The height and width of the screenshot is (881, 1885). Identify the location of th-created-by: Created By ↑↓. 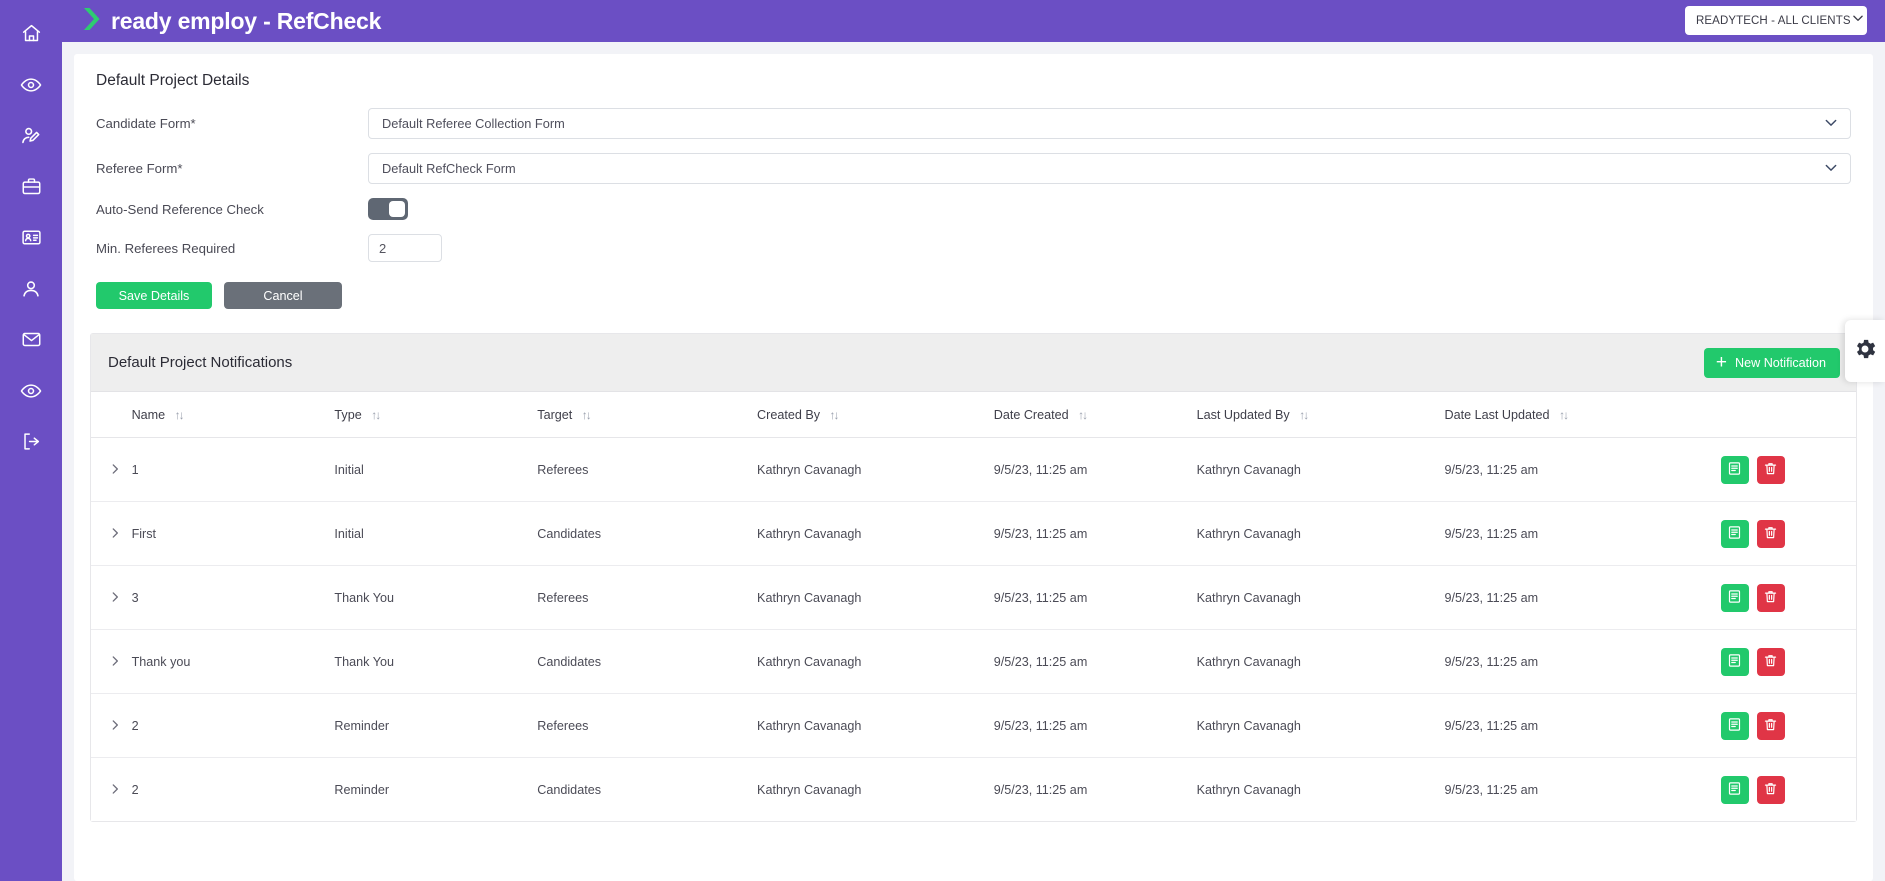
(875, 415).